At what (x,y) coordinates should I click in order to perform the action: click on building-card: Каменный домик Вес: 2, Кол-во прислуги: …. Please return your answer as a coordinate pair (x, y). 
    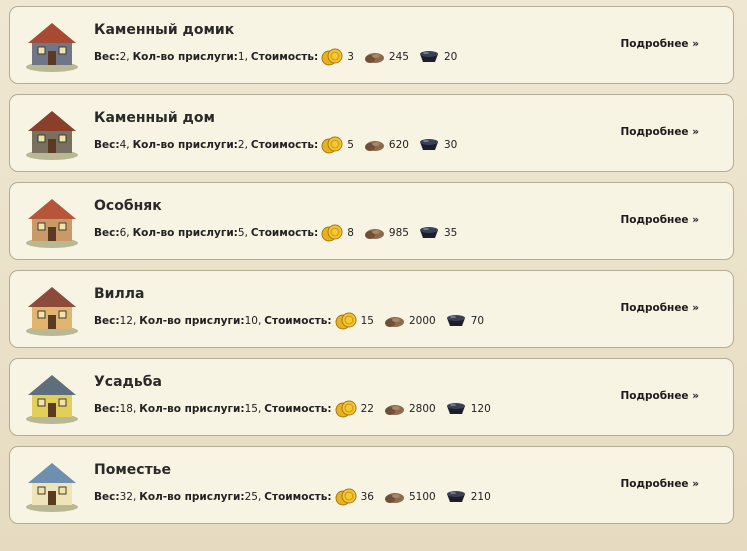
    Looking at the image, I should click on (371, 45).